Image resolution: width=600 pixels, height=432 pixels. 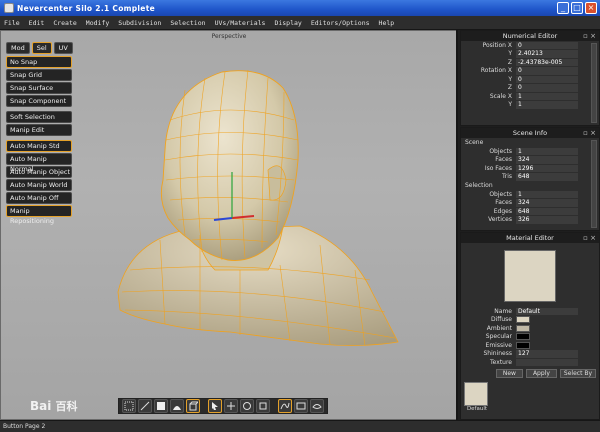 What do you see at coordinates (497, 45) in the screenshot?
I see `position-label: Position X` at bounding box center [497, 45].